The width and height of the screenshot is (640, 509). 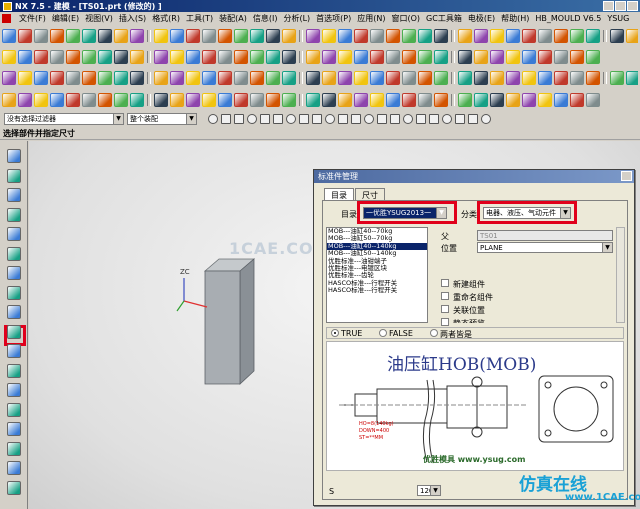 I want to click on menu-edit: 编辑(E), so click(x=65, y=18).